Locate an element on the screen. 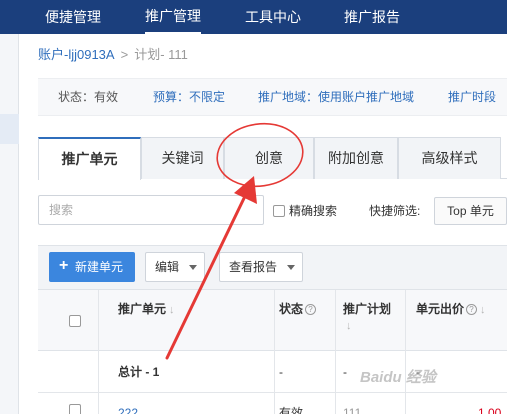 The image size is (507, 414). schedule-link: 推广时段 is located at coordinates (472, 97).